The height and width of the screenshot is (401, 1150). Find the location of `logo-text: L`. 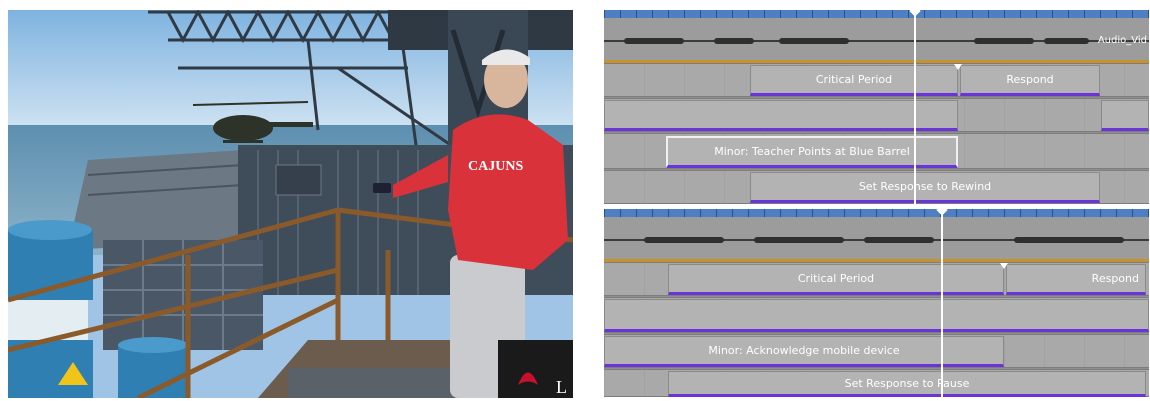

logo-text: L is located at coordinates (561, 387).